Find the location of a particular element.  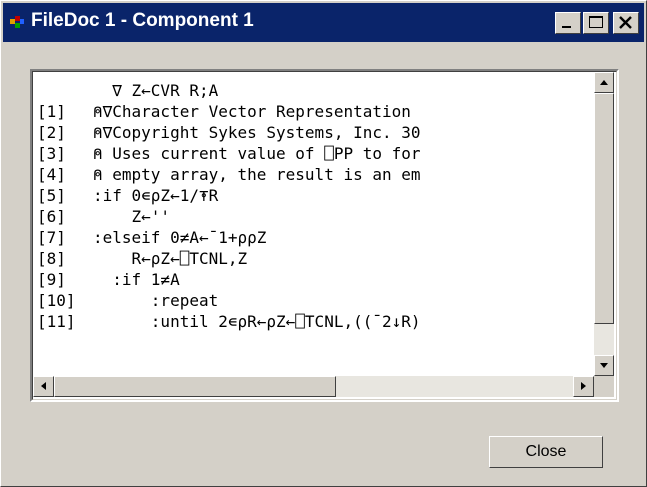

window-title: FileDoc 1 - Component 1 is located at coordinates (142, 20).